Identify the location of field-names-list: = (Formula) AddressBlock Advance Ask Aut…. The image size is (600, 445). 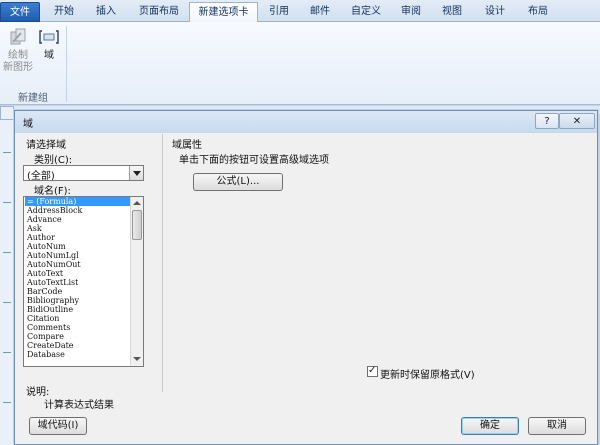
(83, 281).